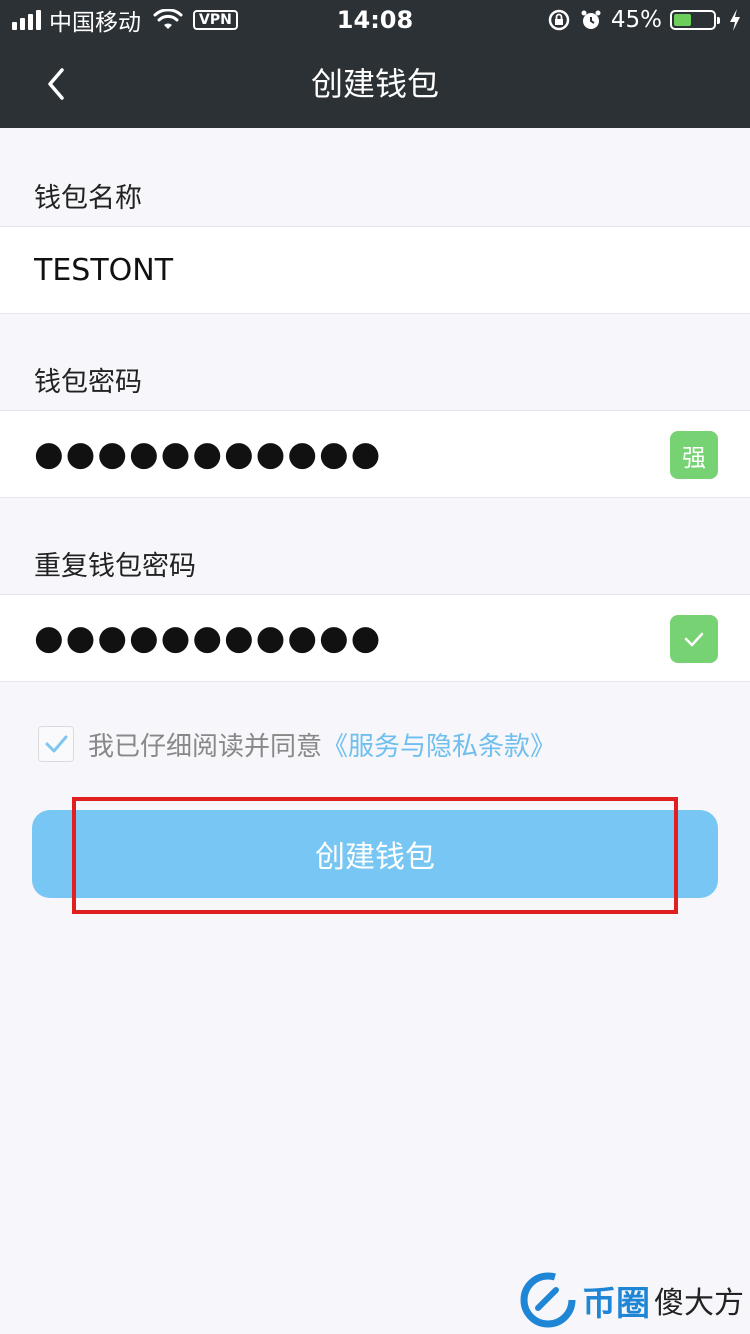 The image size is (750, 1334). What do you see at coordinates (375, 20) in the screenshot?
I see `status-bar: 中国移动 VPN 14:08 45%` at bounding box center [375, 20].